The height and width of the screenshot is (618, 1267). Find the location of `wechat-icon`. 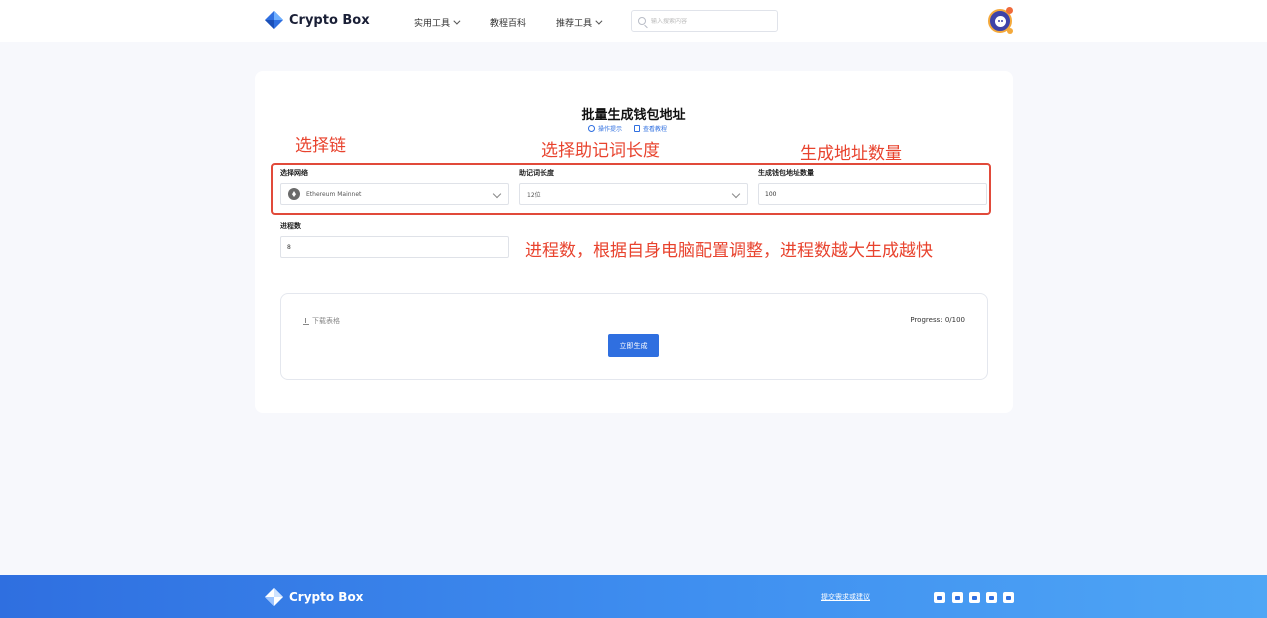

wechat-icon is located at coordinates (939, 597).